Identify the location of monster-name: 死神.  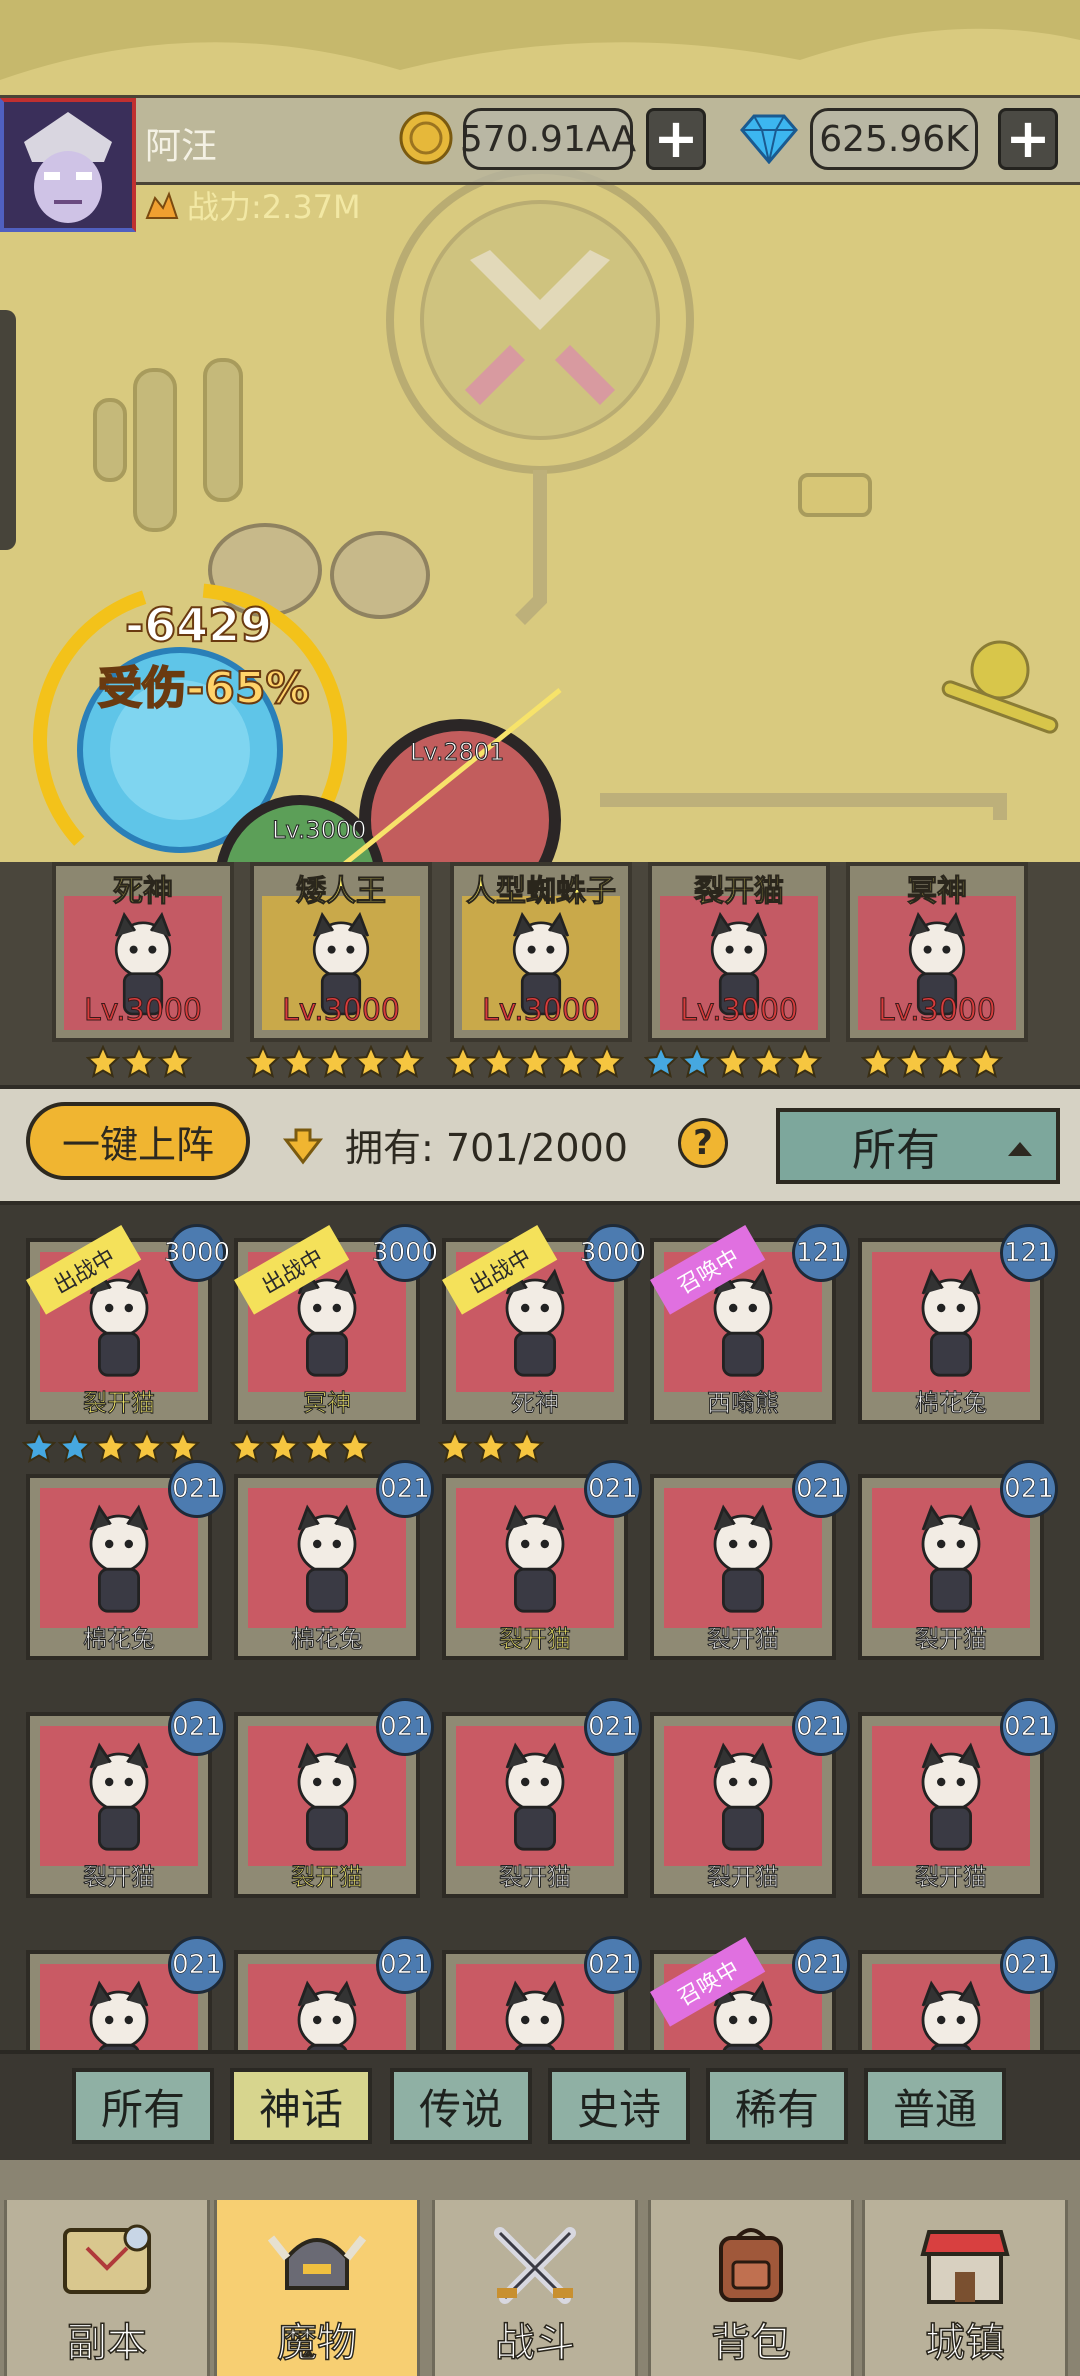
(535, 1403).